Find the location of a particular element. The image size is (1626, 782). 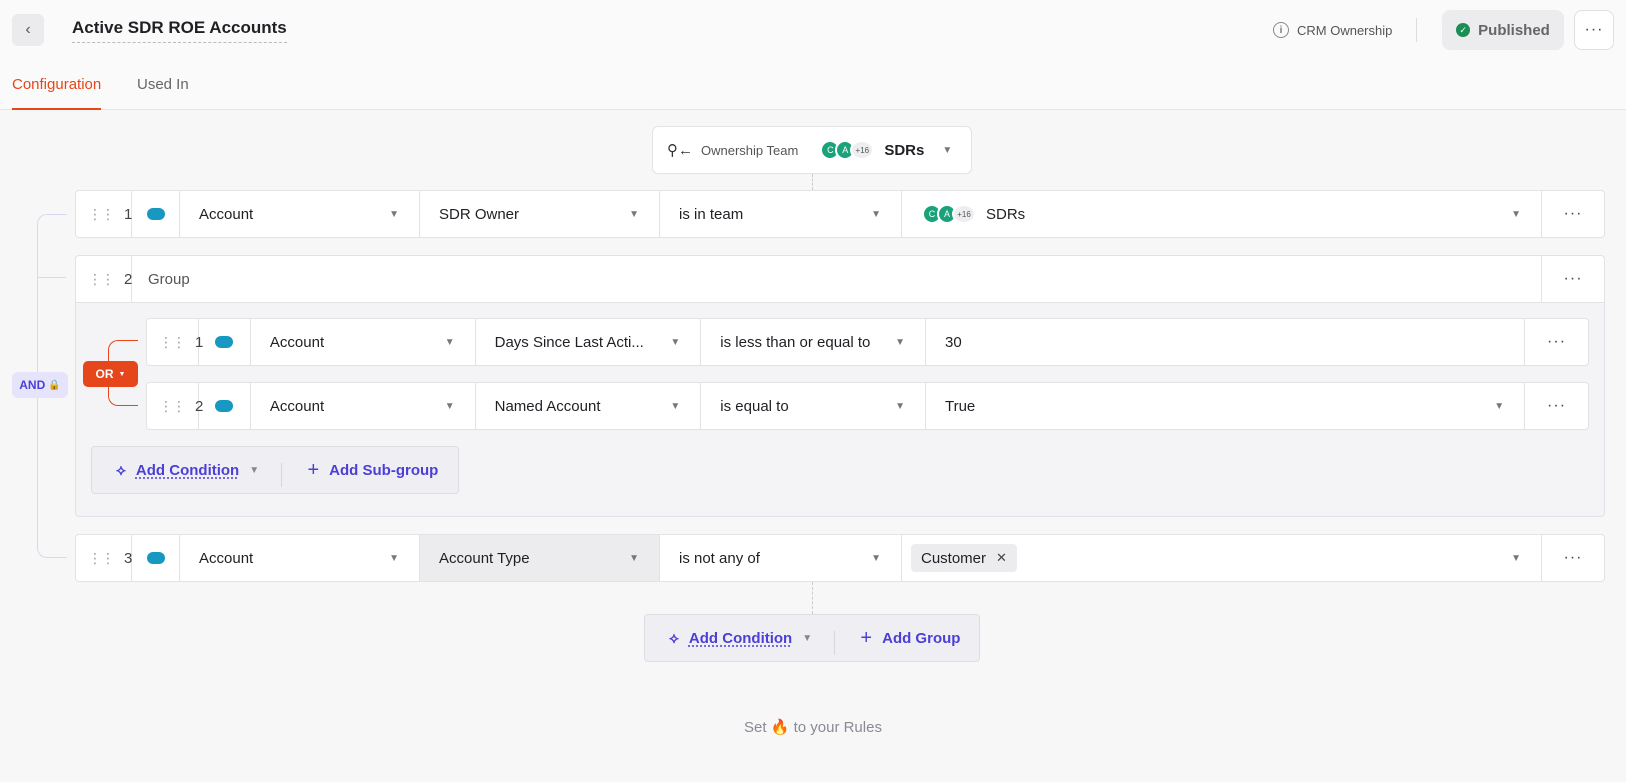

and-operator-badge: AND 🔒 is located at coordinates (40, 385).